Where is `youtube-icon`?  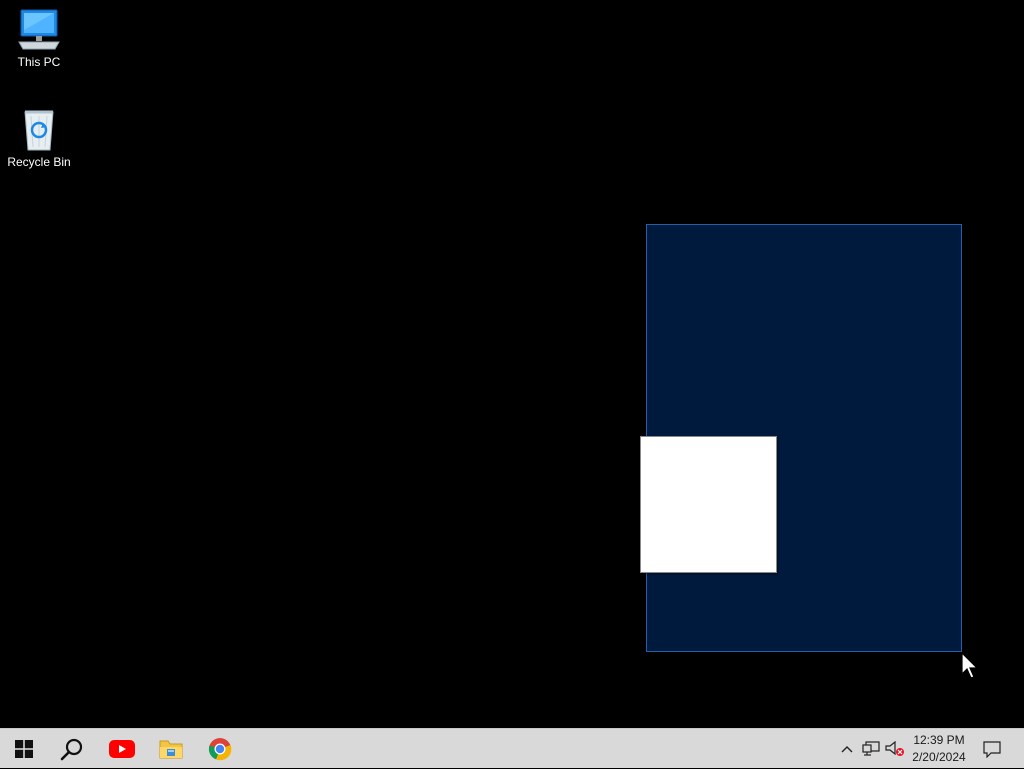
youtube-icon is located at coordinates (122, 749).